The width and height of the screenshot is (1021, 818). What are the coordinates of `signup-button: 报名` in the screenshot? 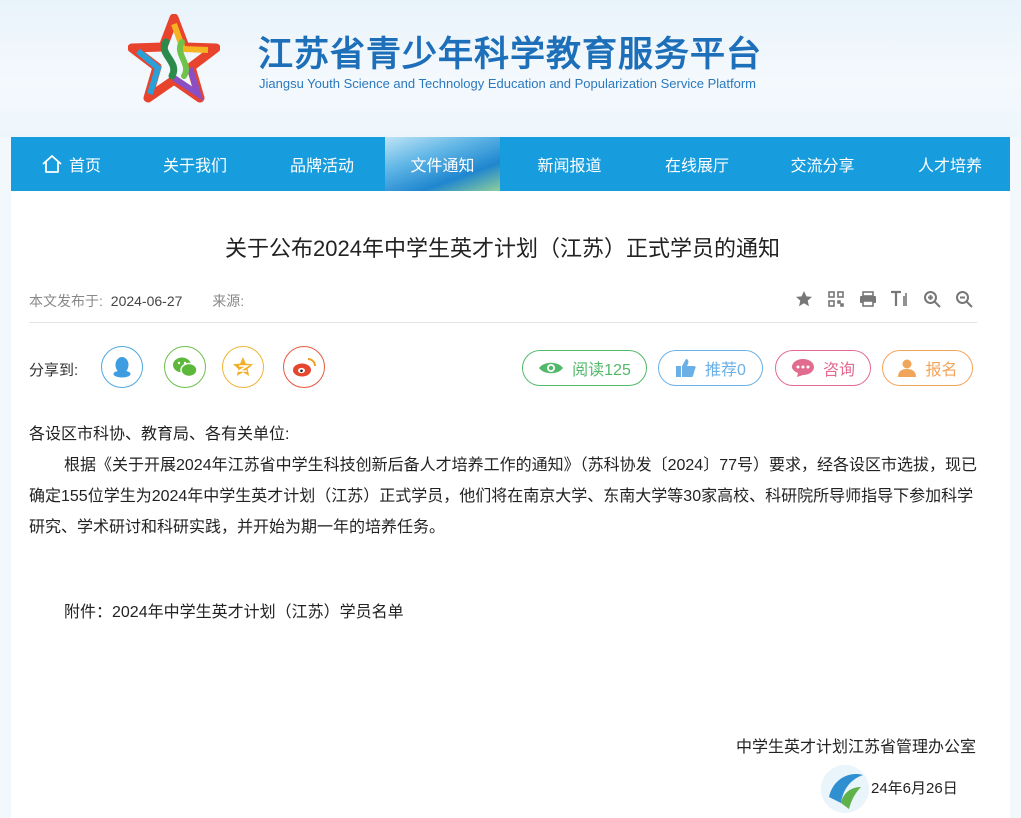 It's located at (927, 368).